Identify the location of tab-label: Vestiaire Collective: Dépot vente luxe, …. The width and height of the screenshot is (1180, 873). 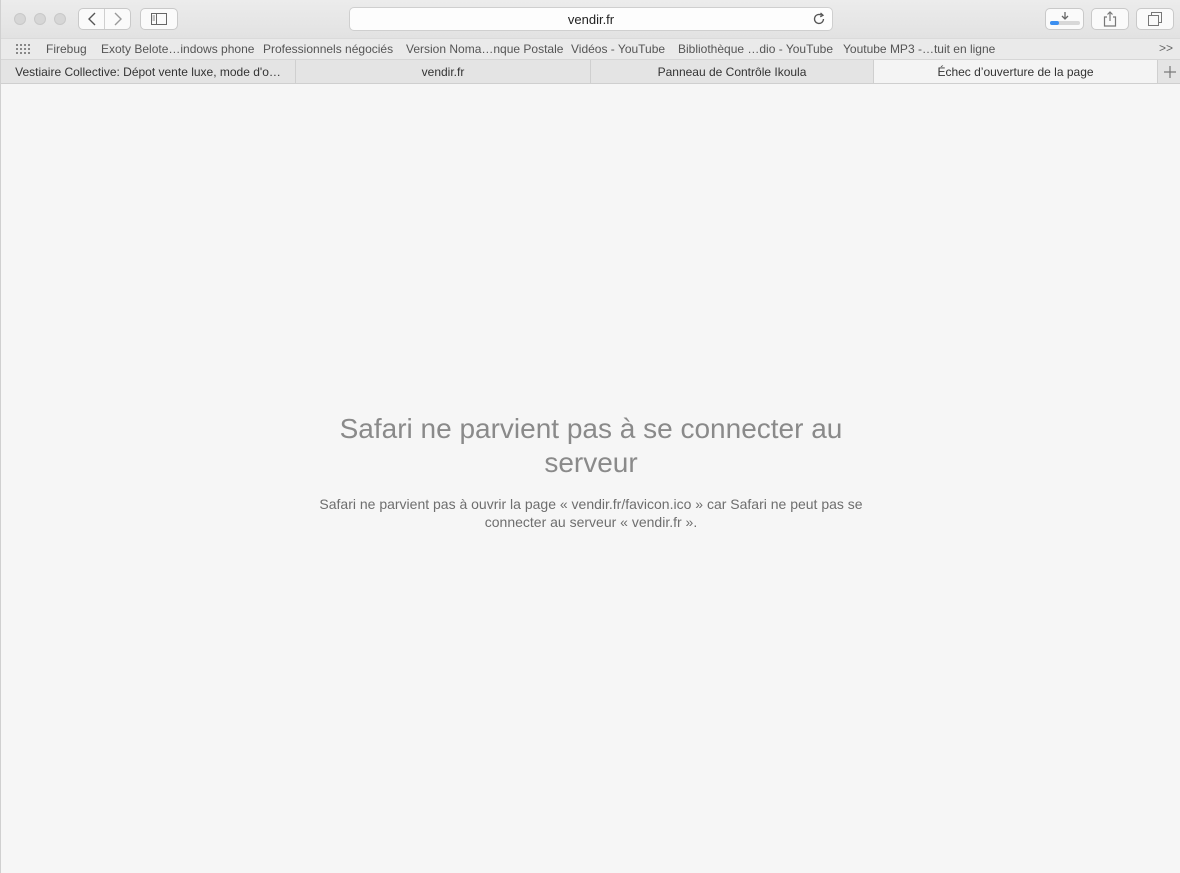
(148, 71).